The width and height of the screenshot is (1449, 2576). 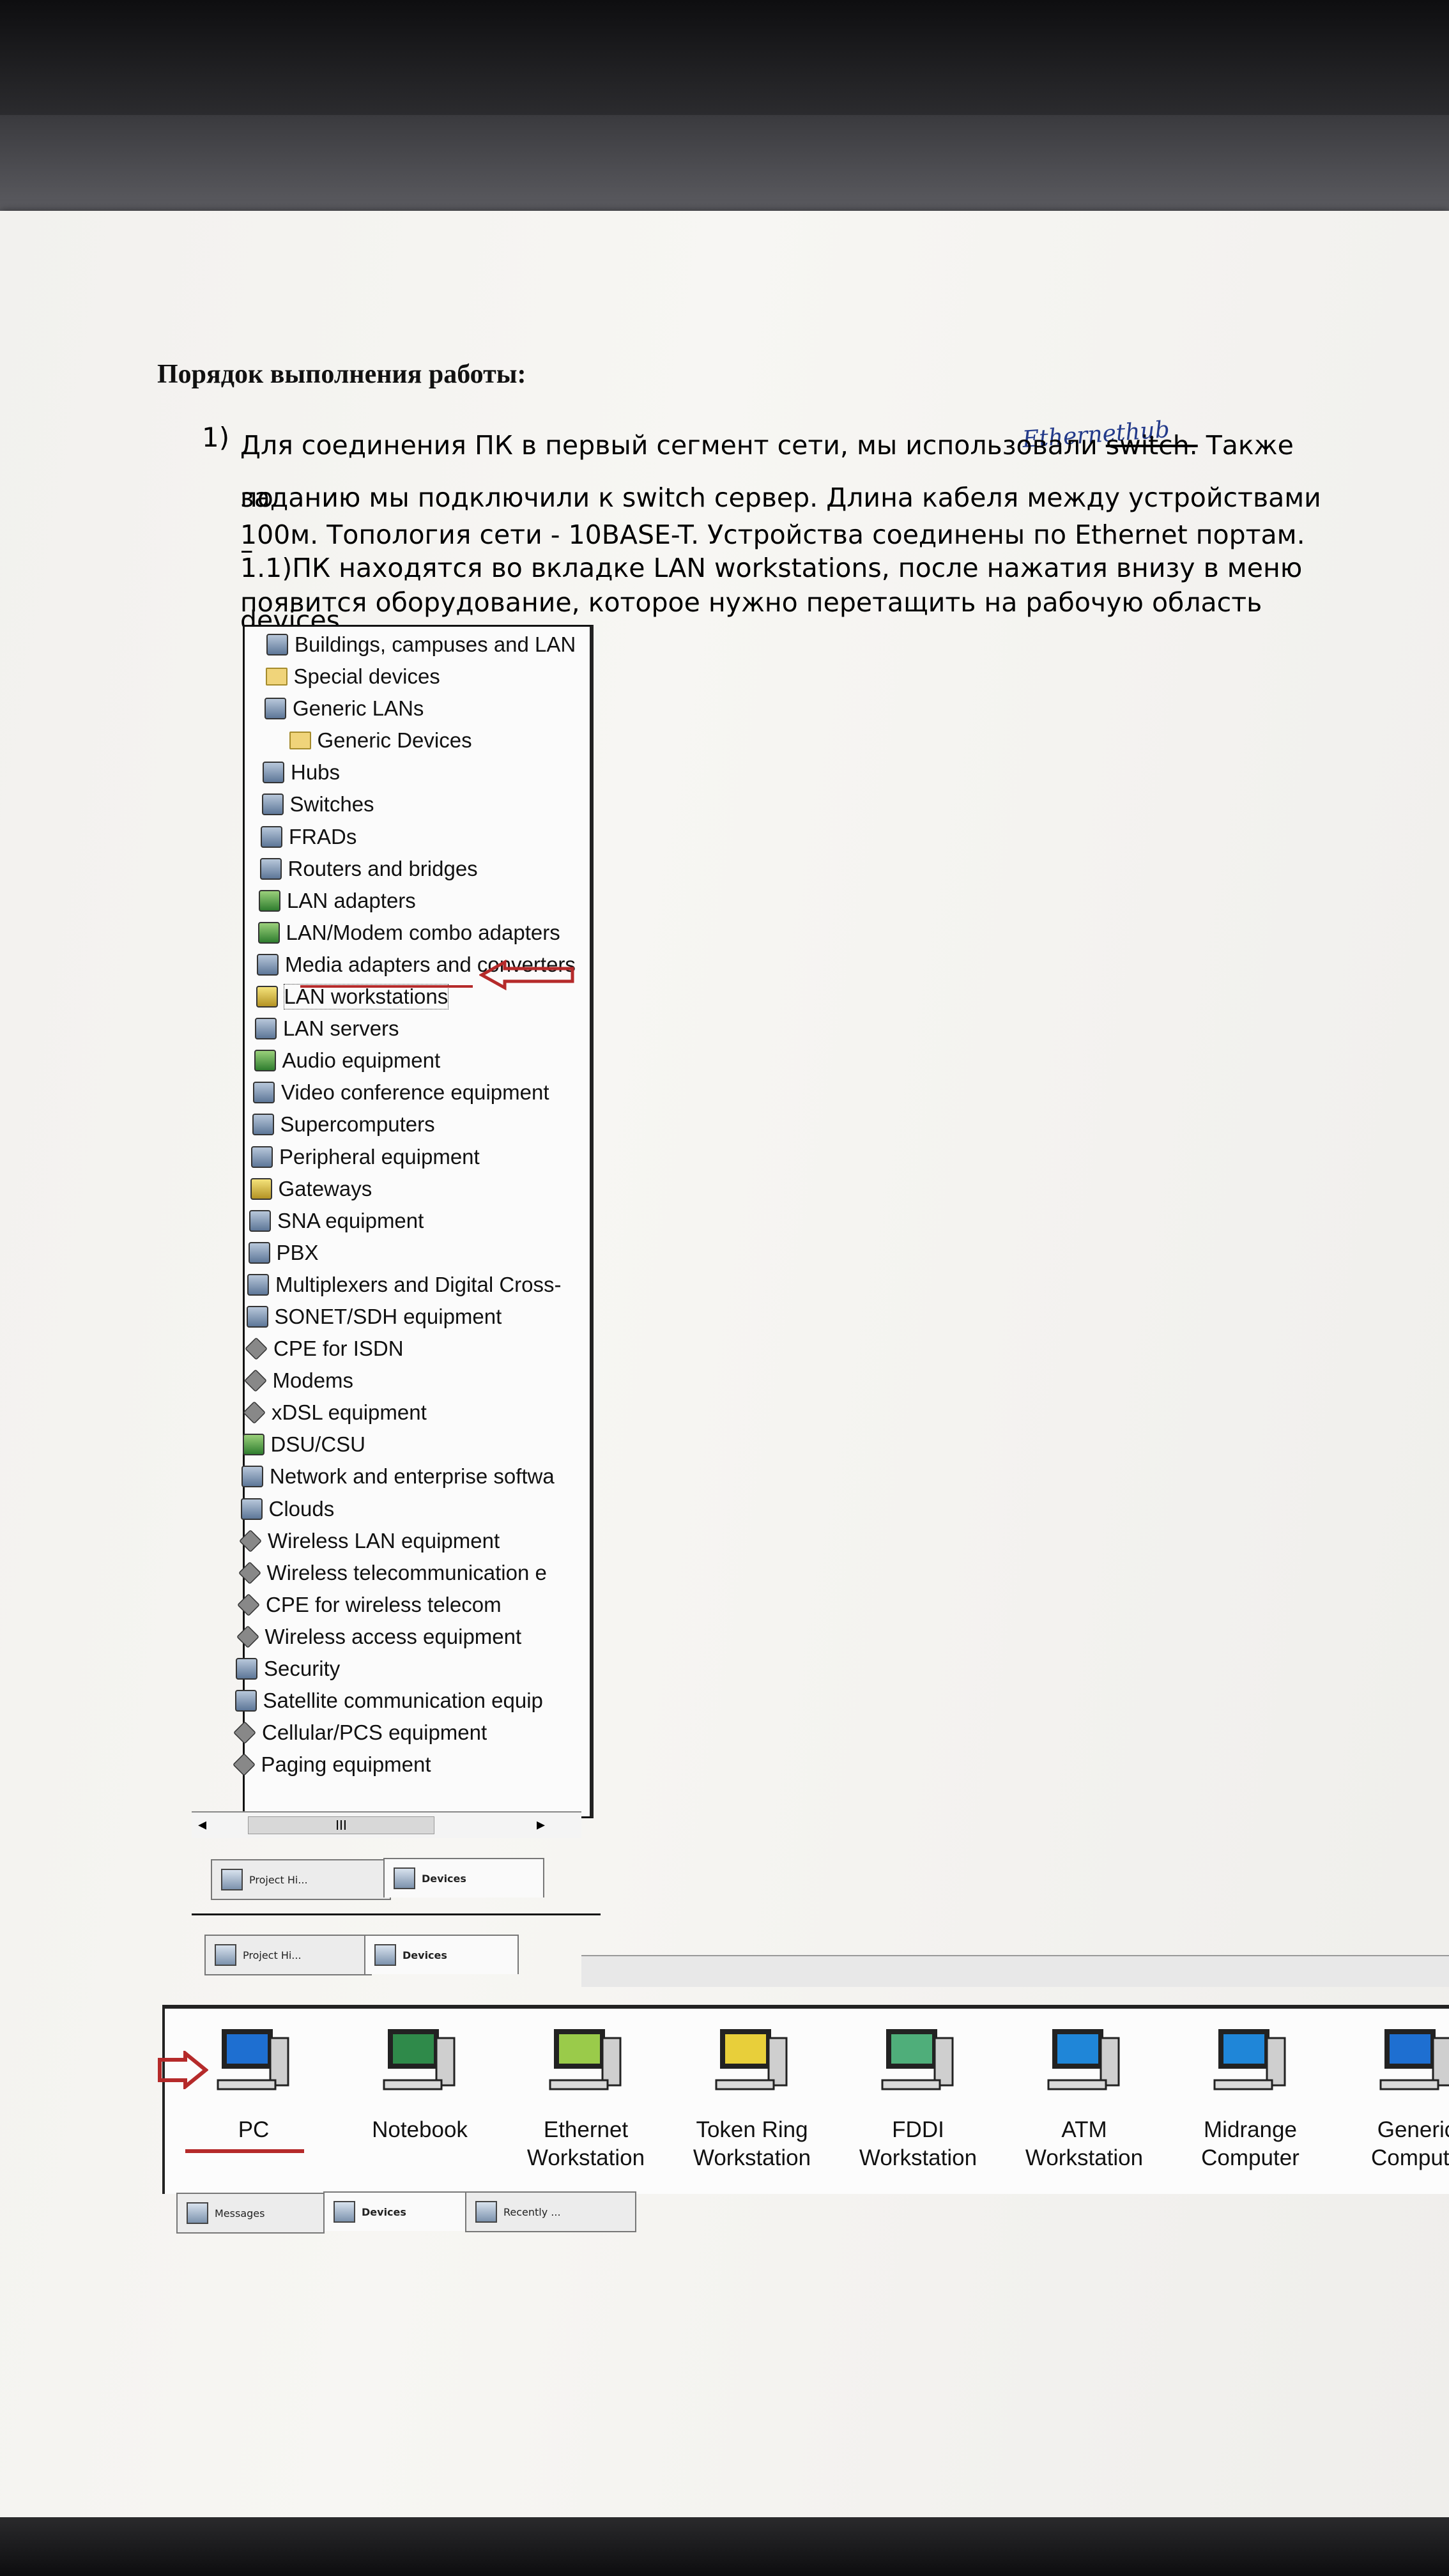 I want to click on tree-item: CPE for ISDN, so click(x=324, y=1349).